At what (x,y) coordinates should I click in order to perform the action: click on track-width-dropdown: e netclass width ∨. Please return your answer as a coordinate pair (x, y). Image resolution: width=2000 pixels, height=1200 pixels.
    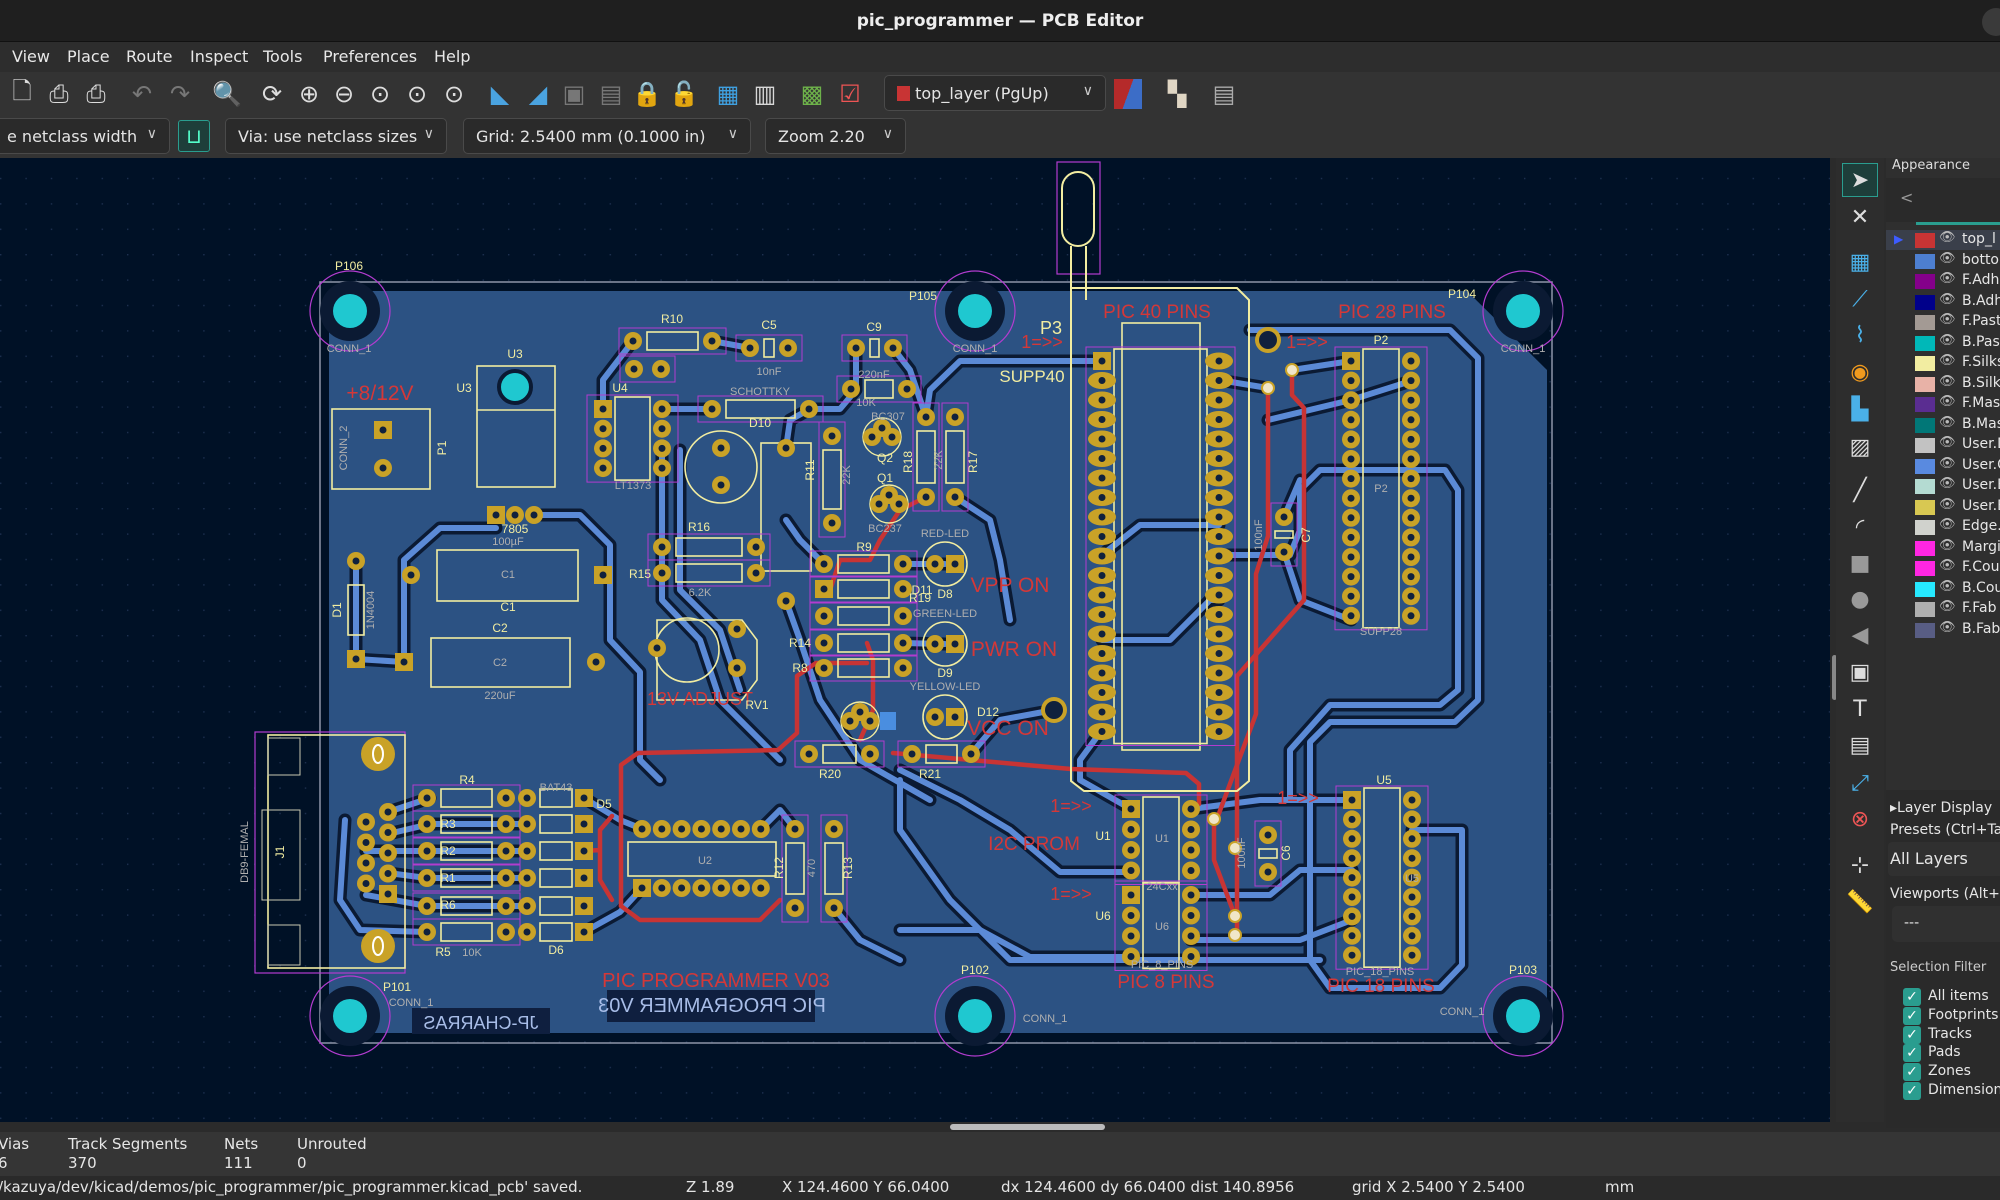
    Looking at the image, I should click on (85, 136).